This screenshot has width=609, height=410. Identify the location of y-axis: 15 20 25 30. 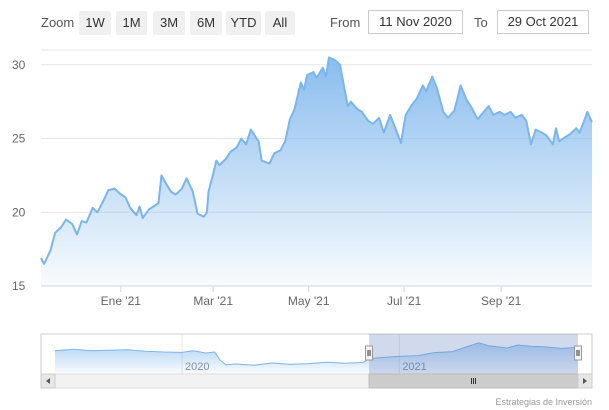
(19, 175).